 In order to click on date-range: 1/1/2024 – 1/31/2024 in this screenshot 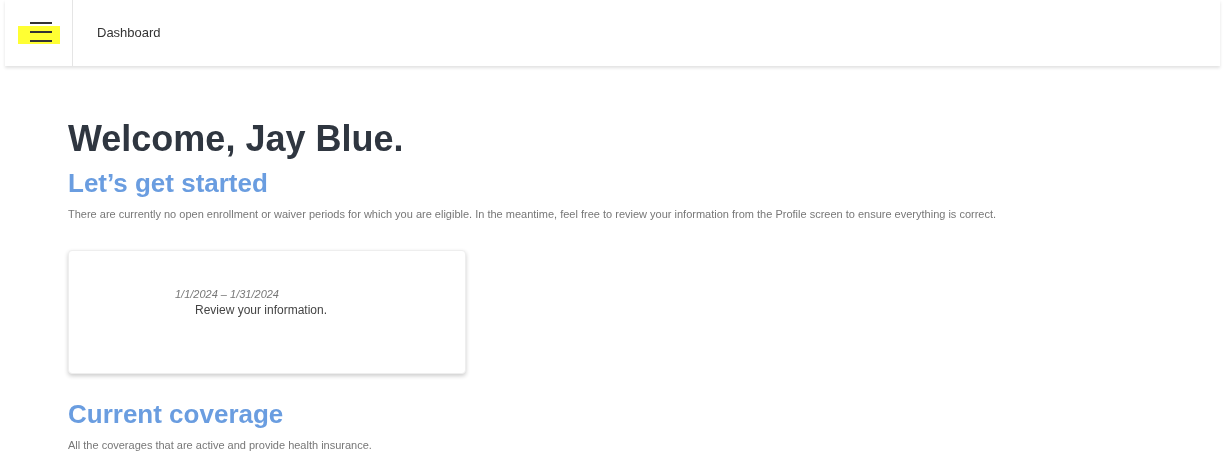, I will do `click(227, 294)`.